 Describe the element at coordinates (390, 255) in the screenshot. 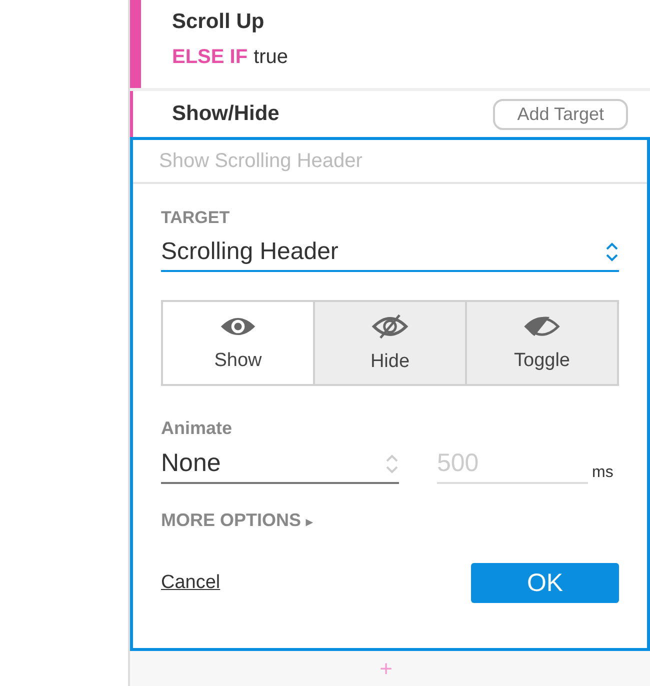

I see `target-select: Scrolling Header` at that location.